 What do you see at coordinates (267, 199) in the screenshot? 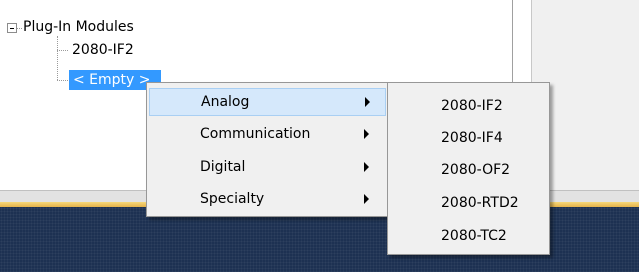
I see `menu-item-specialty: Specialty` at bounding box center [267, 199].